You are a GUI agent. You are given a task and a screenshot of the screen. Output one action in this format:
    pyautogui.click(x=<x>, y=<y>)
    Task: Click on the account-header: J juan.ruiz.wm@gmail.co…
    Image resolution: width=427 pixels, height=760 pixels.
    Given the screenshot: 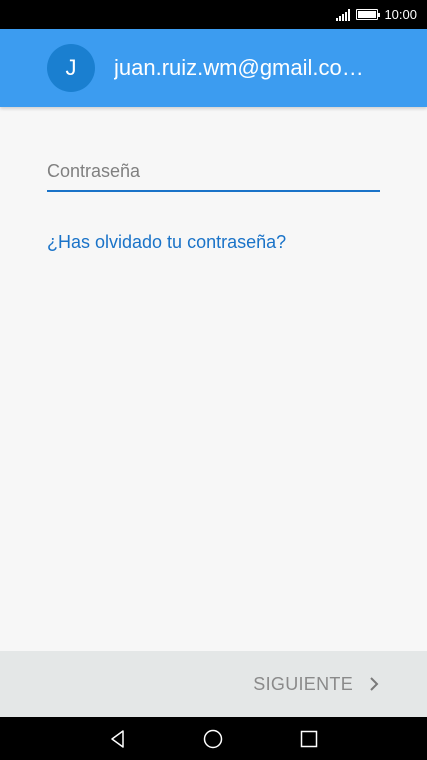 What is the action you would take?
    pyautogui.click(x=213, y=68)
    